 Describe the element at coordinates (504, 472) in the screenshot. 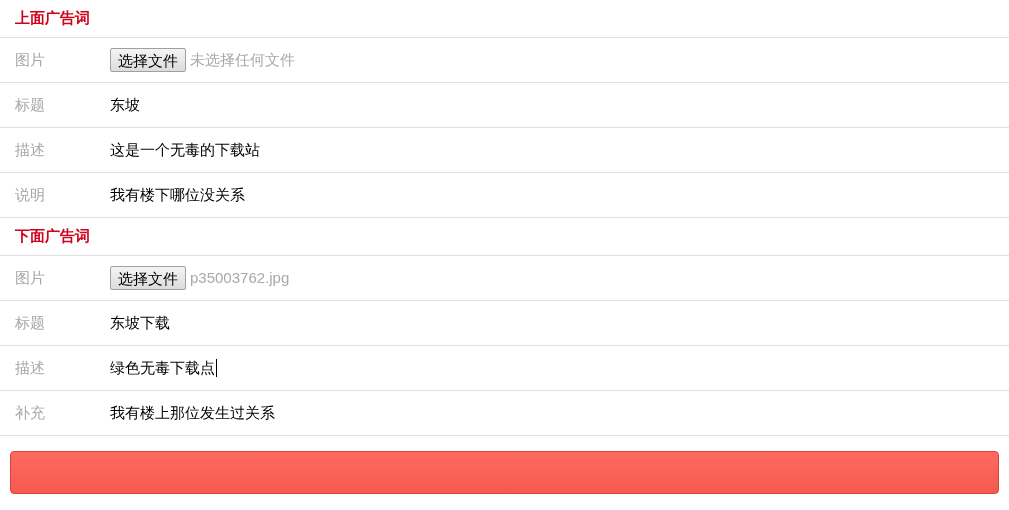

I see `submit-button` at that location.